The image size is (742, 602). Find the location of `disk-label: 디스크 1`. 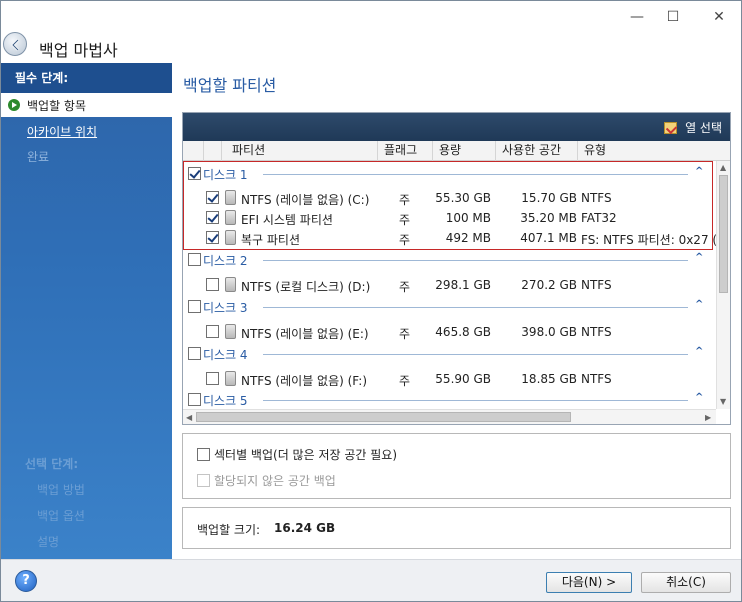

disk-label: 디스크 1 is located at coordinates (225, 175).